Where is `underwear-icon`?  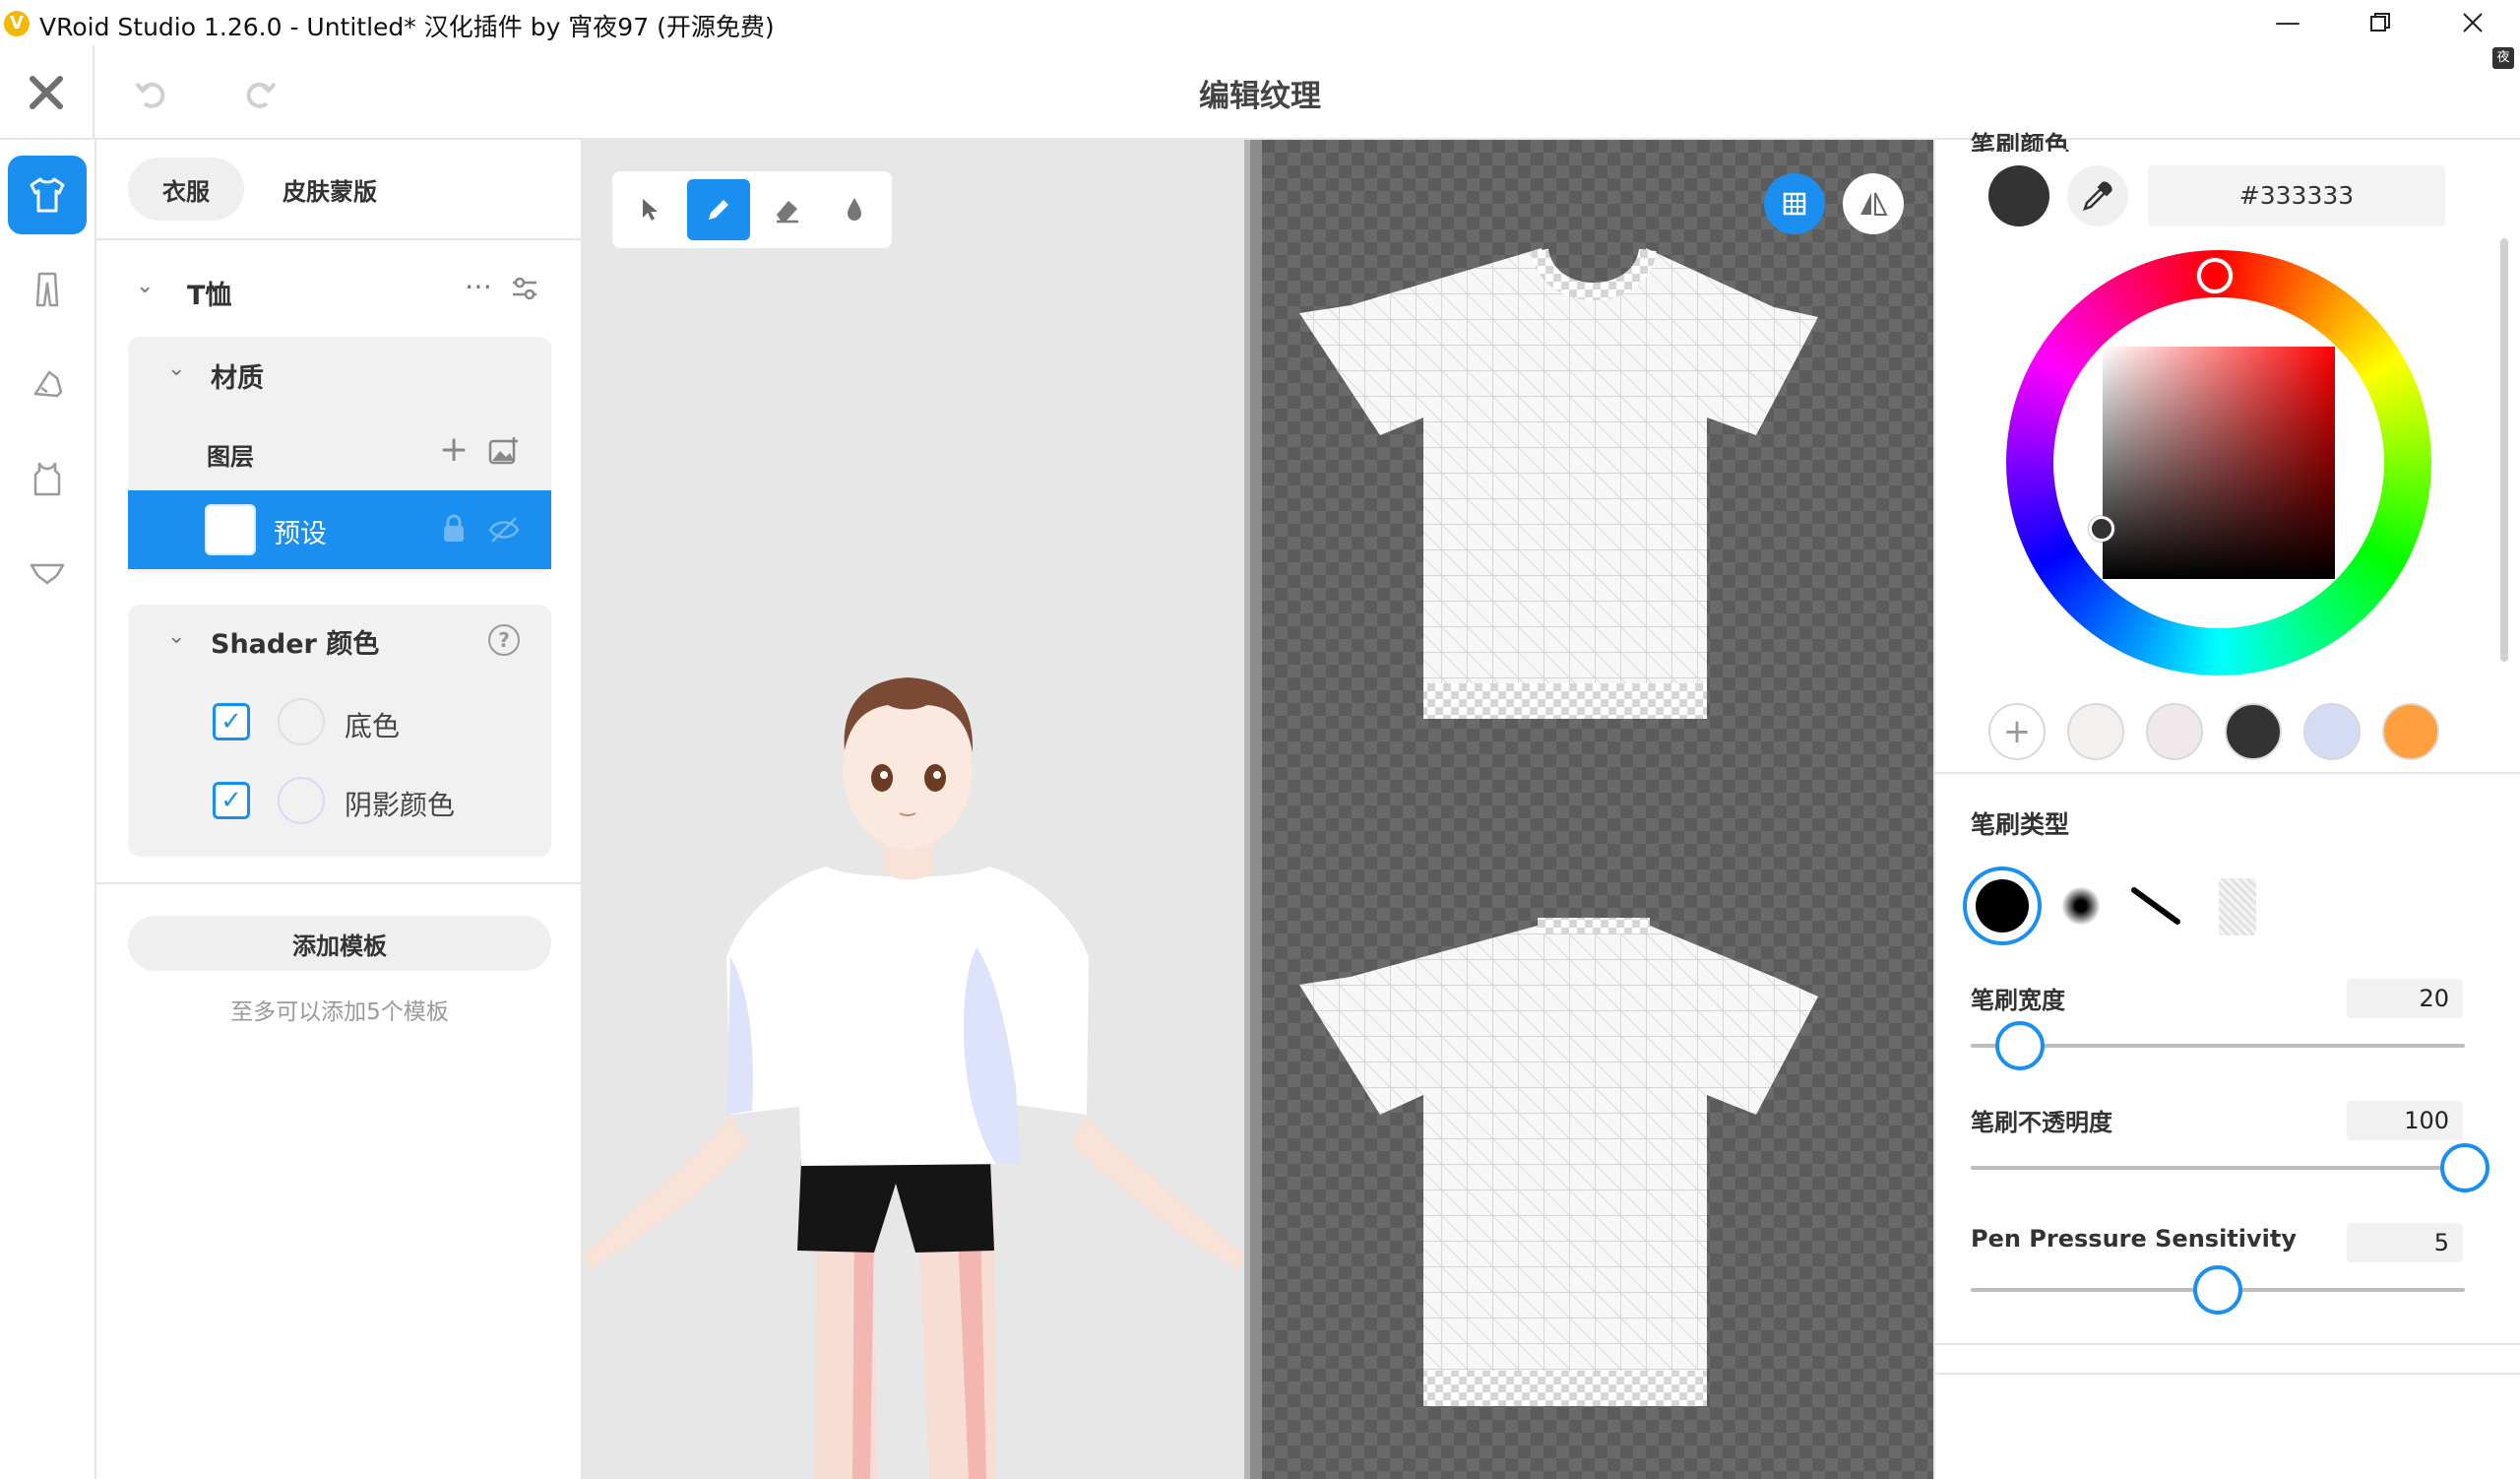 underwear-icon is located at coordinates (47, 574).